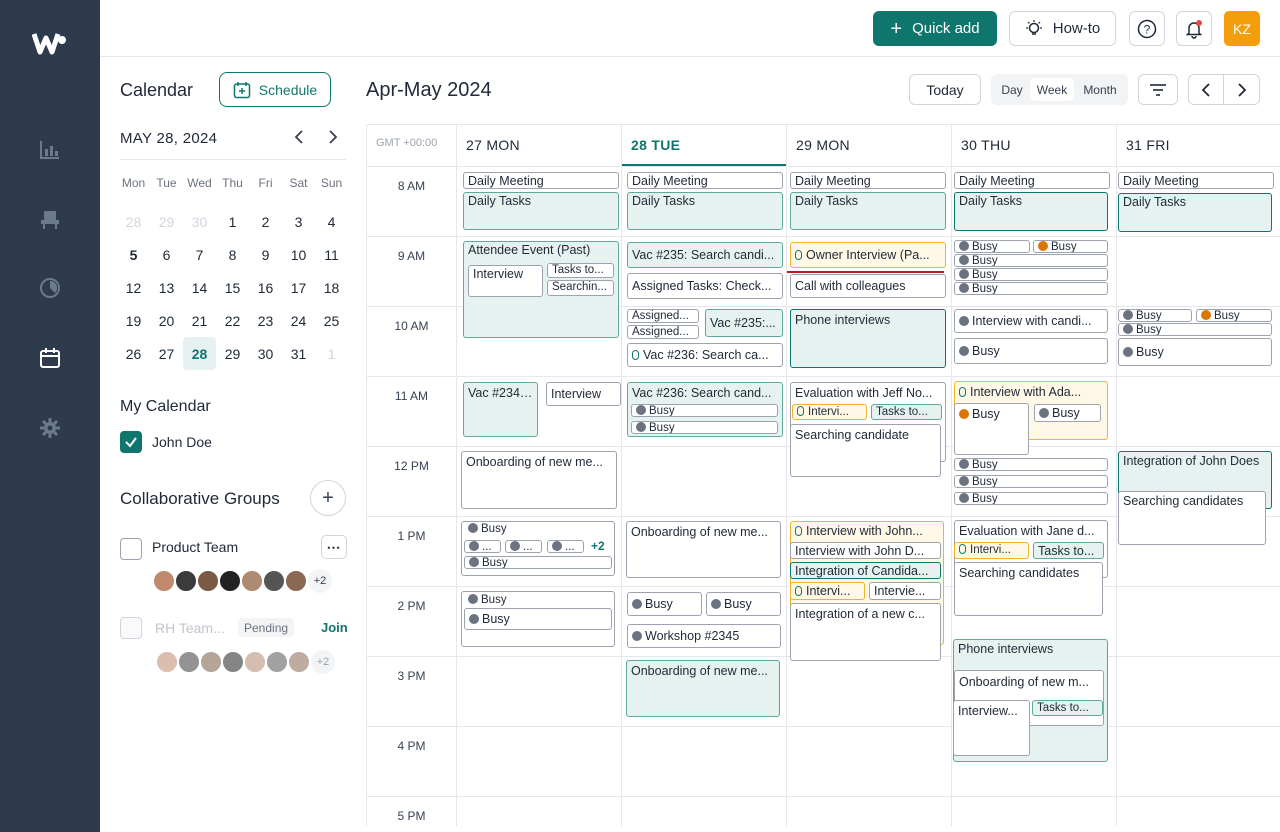 The width and height of the screenshot is (1280, 832). I want to click on mini-calendar-day: 3, so click(298, 221).